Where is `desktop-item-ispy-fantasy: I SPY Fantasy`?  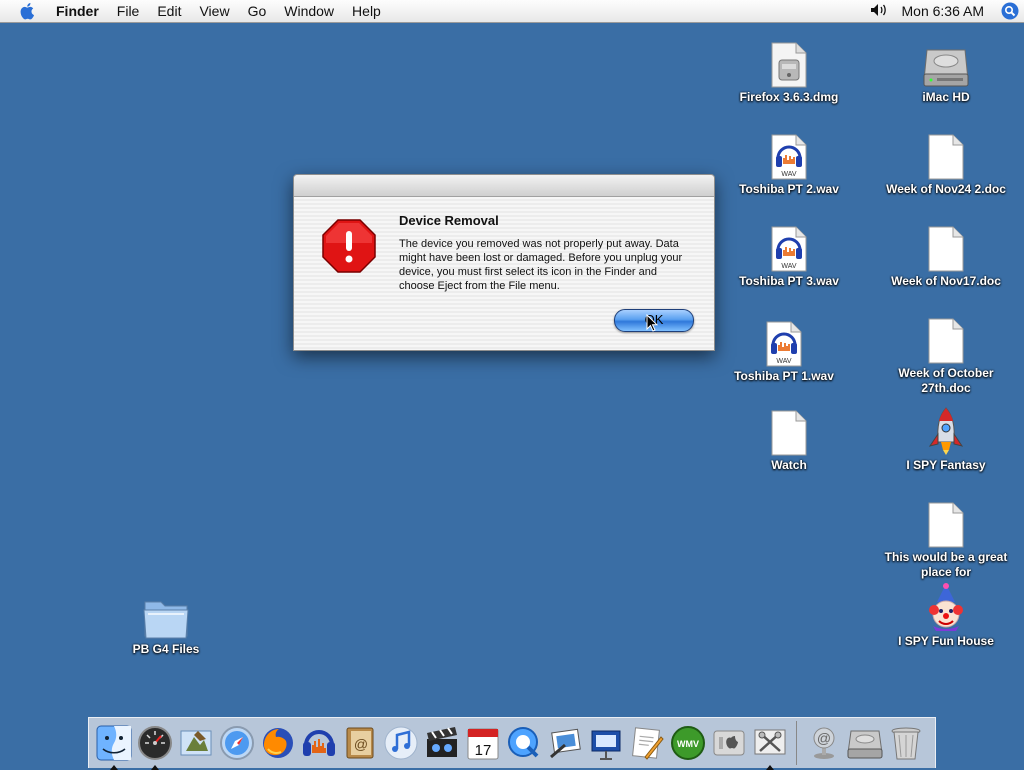
desktop-item-ispy-fantasy: I SPY Fantasy is located at coordinates (946, 434).